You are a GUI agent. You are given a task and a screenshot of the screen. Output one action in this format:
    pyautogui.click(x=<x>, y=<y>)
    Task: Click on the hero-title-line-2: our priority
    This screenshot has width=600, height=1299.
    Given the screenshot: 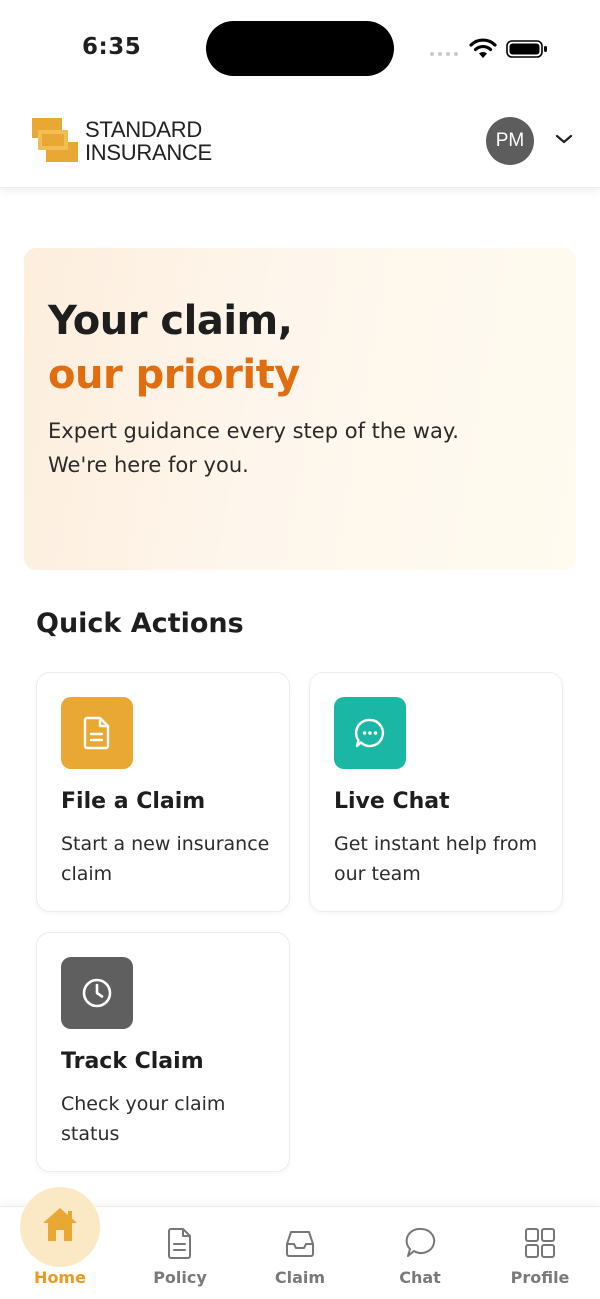 What is the action you would take?
    pyautogui.click(x=174, y=375)
    